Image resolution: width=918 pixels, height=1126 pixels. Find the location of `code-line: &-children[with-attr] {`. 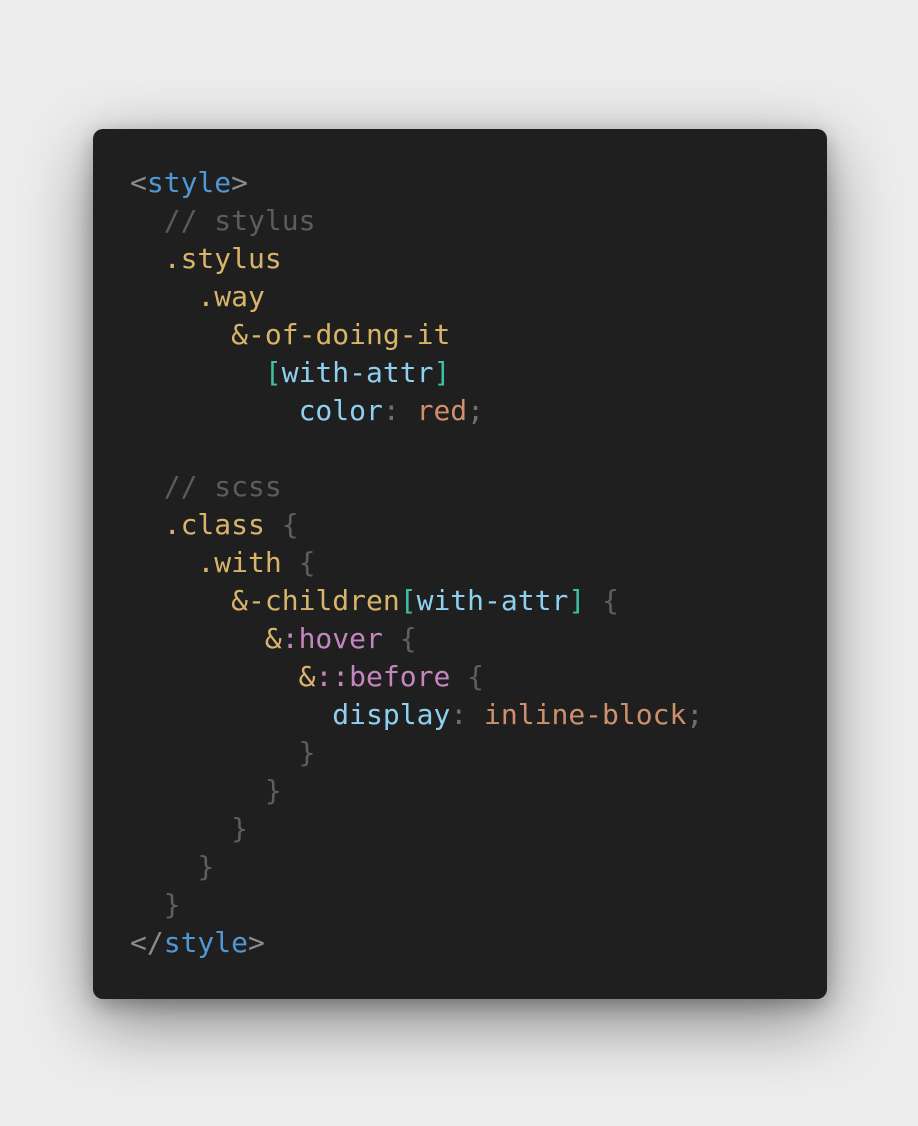

code-line: &-children[with-attr] { is located at coordinates (416, 601).